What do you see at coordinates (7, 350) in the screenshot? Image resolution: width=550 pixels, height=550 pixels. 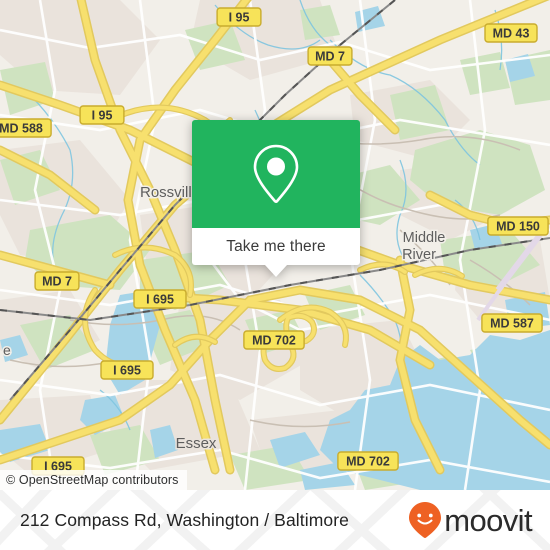 I see `place-label-partial: e` at bounding box center [7, 350].